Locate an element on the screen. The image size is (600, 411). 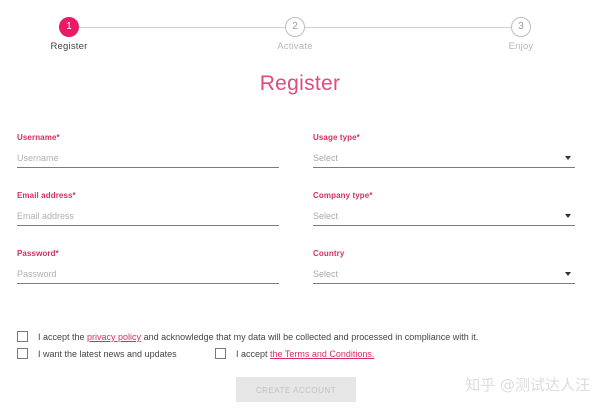
news-checkbox is located at coordinates (22, 353).